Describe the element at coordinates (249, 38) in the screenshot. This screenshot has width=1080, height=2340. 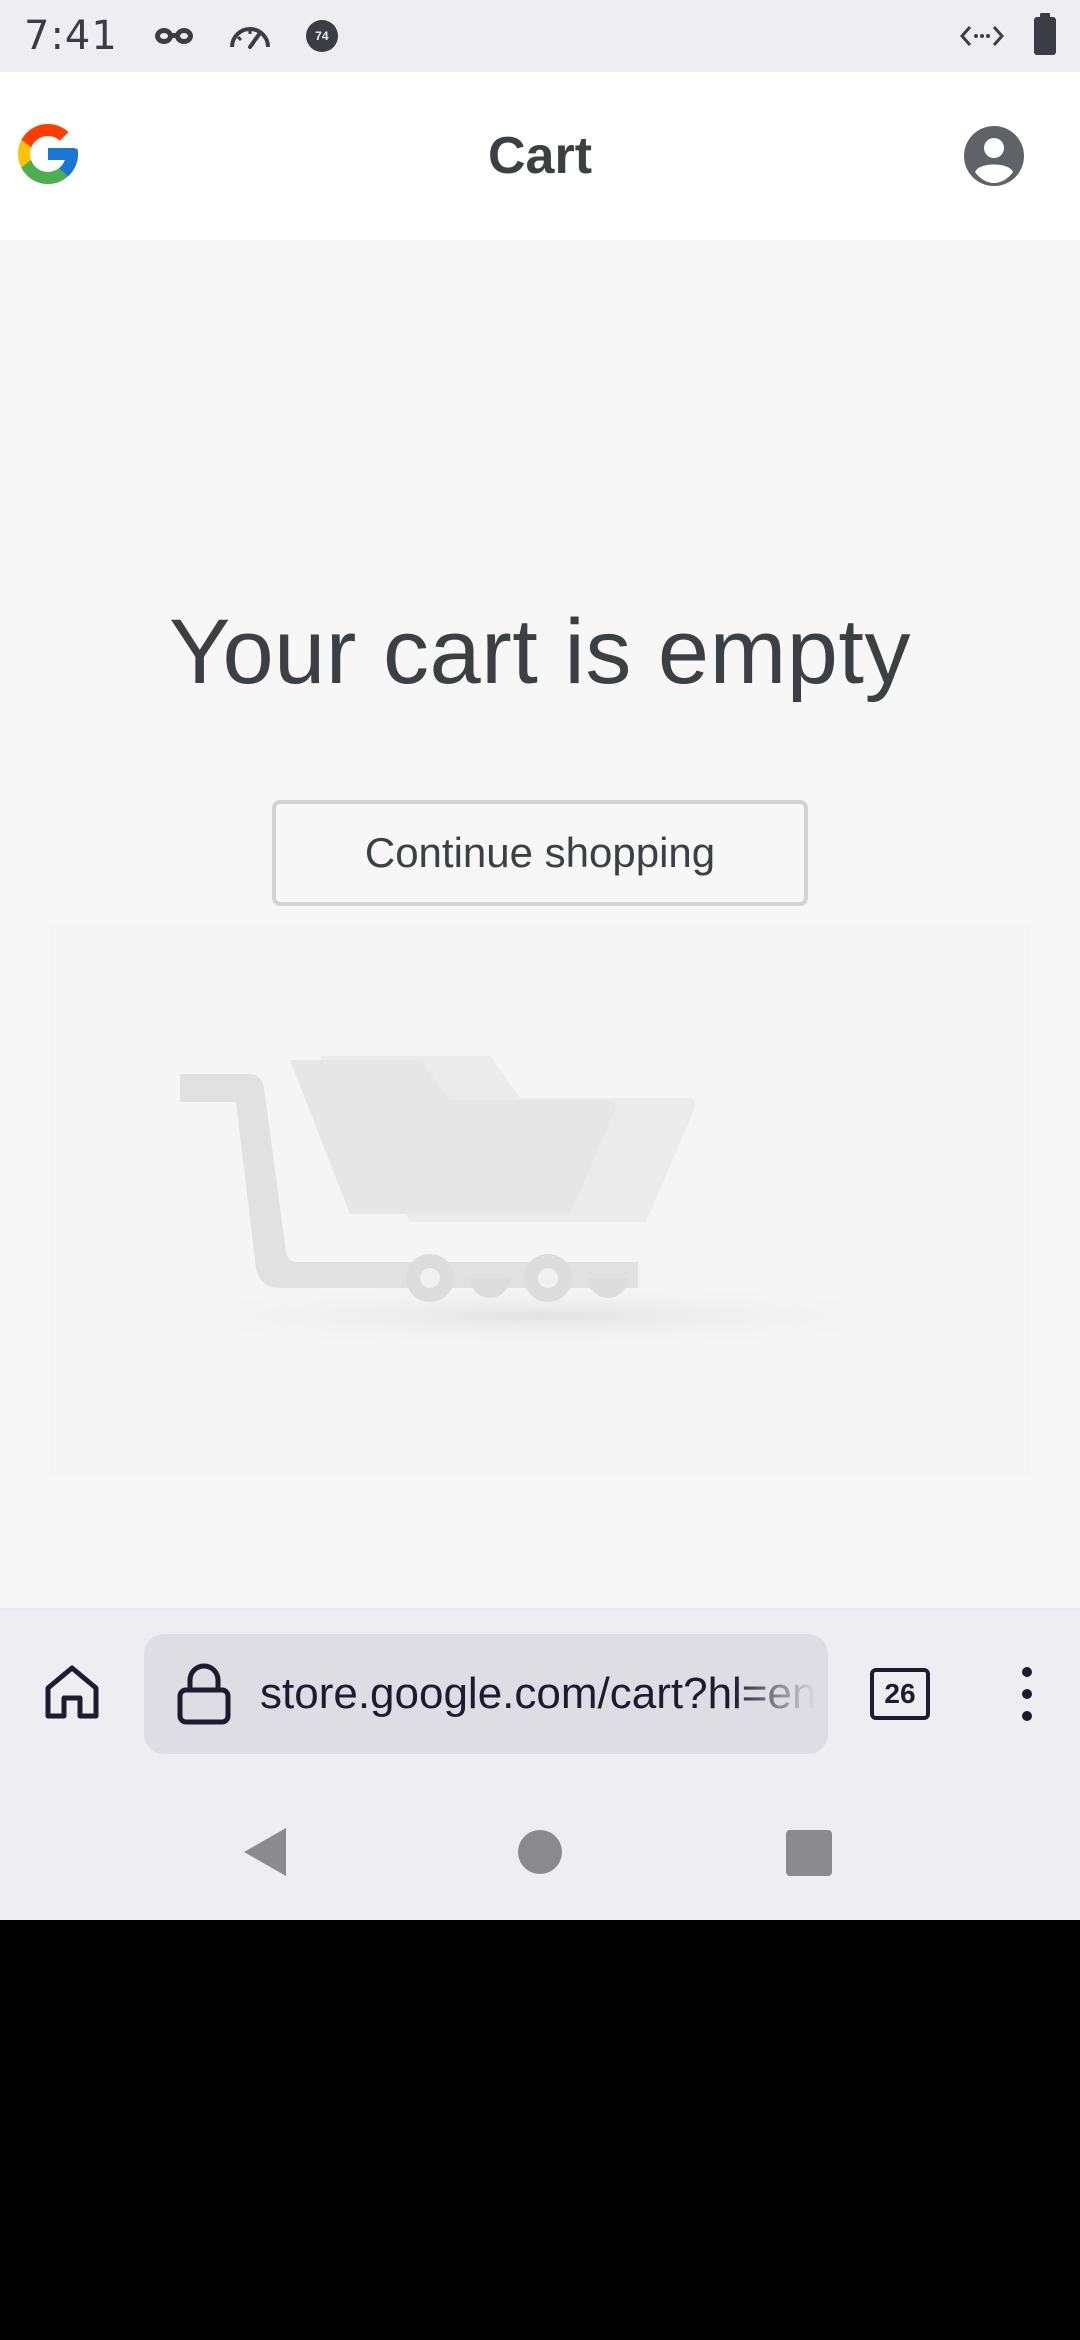
I see `speedometer-icon` at that location.